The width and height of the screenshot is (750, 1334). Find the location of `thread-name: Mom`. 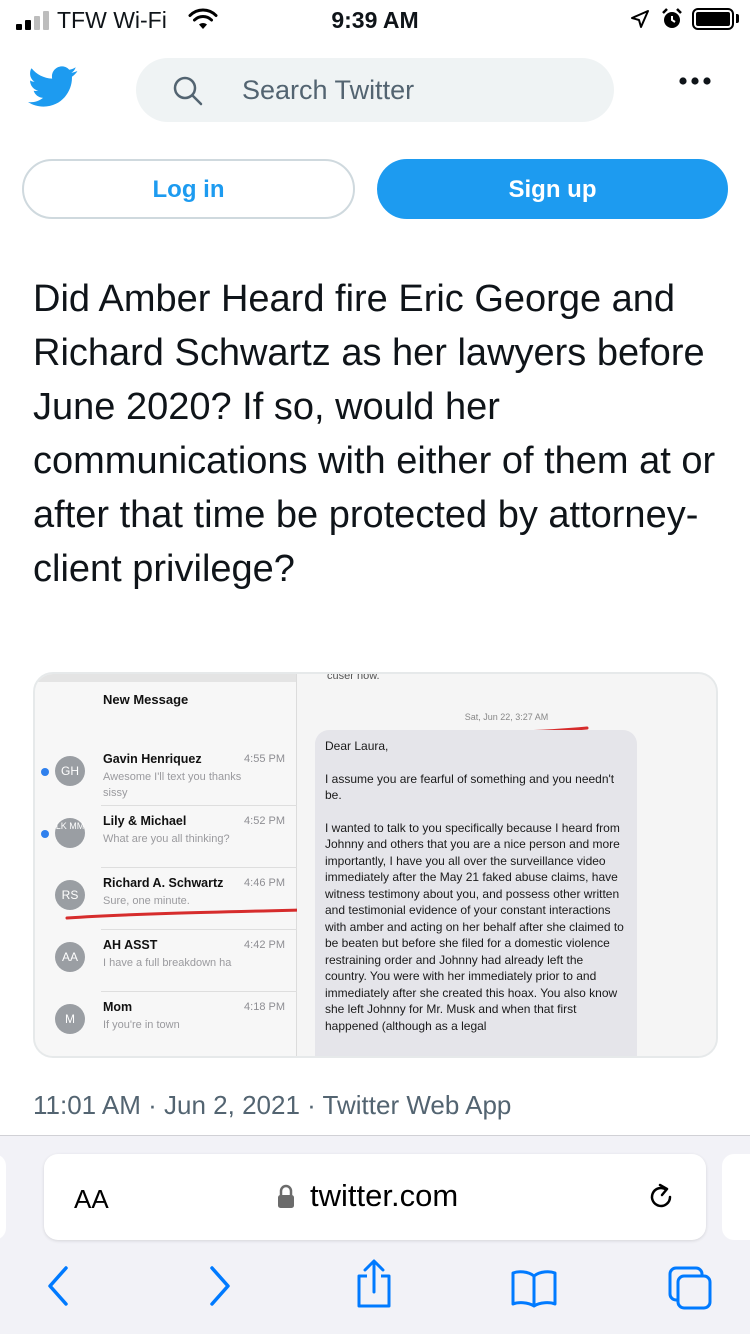

thread-name: Mom is located at coordinates (118, 1007).